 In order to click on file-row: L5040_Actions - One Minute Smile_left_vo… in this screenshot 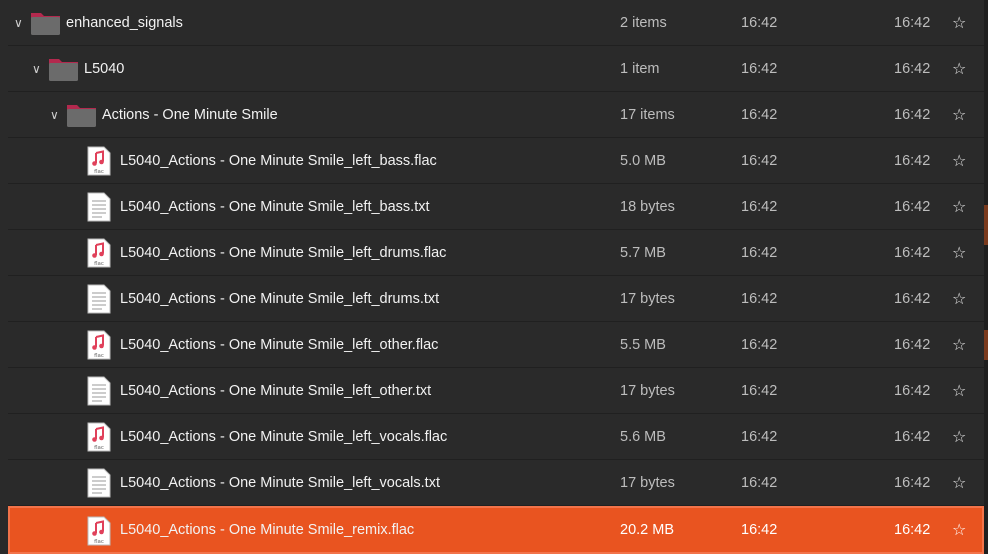, I will do `click(496, 483)`.